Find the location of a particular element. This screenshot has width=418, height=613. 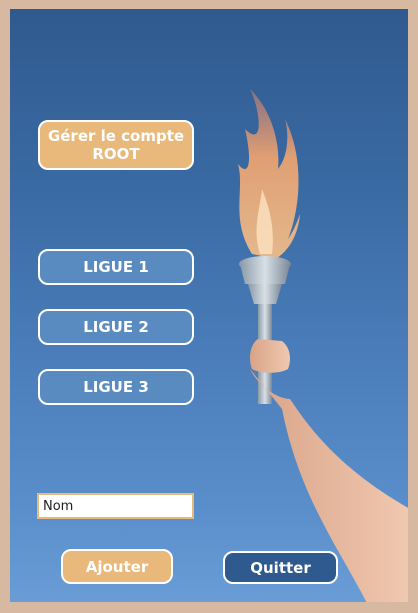

manage-root-account-button: Gérer le compte ROOT is located at coordinates (116, 145).